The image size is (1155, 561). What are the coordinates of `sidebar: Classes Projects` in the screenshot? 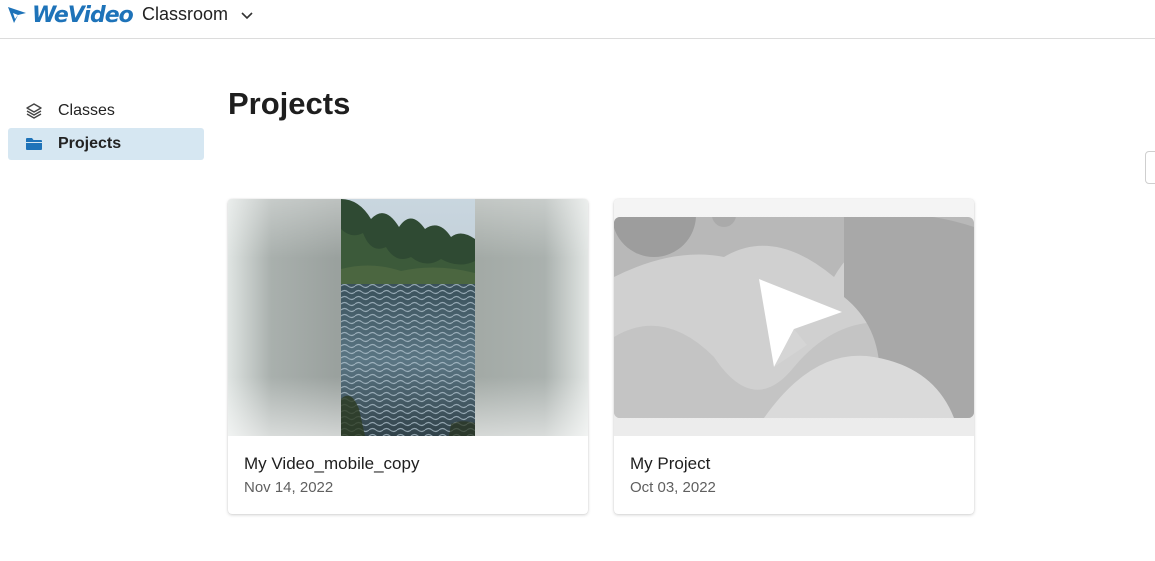 It's located at (106, 128).